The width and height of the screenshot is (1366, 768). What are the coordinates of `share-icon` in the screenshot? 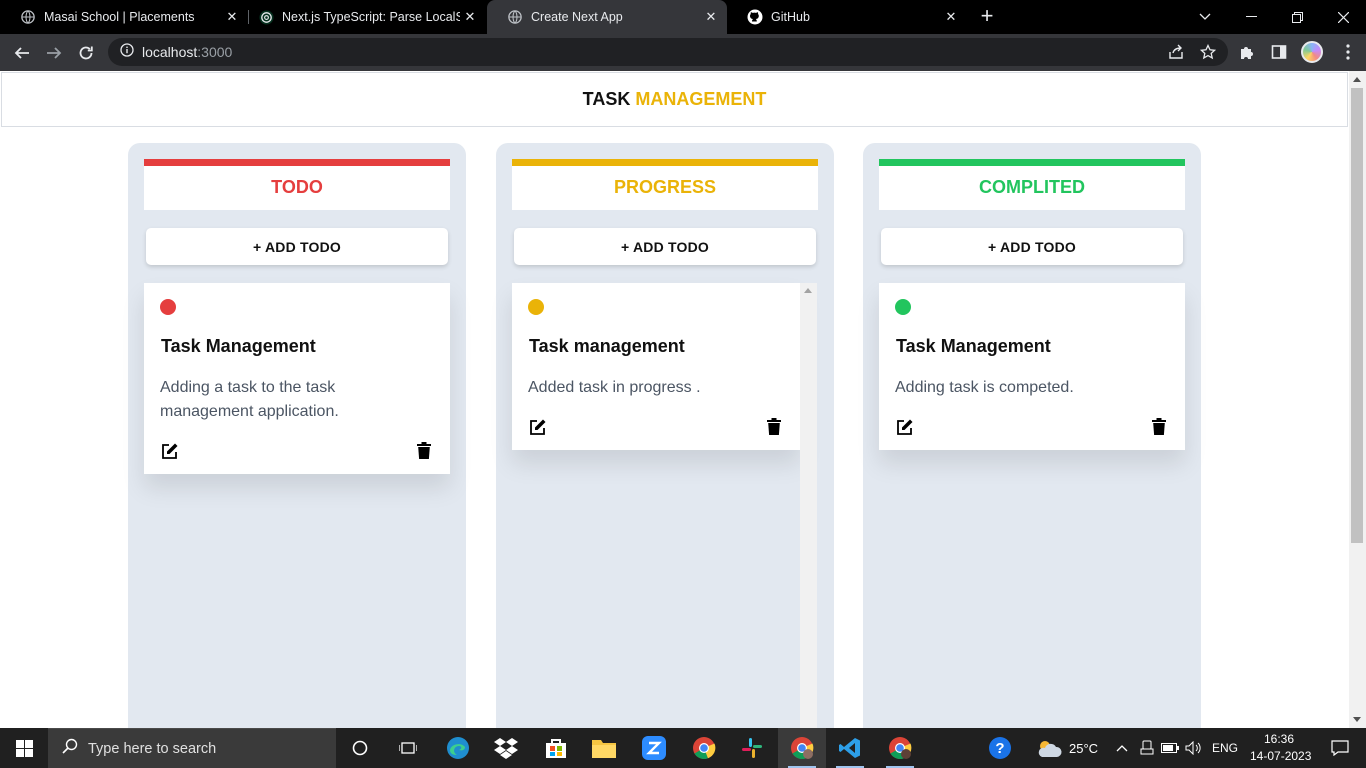 It's located at (1176, 52).